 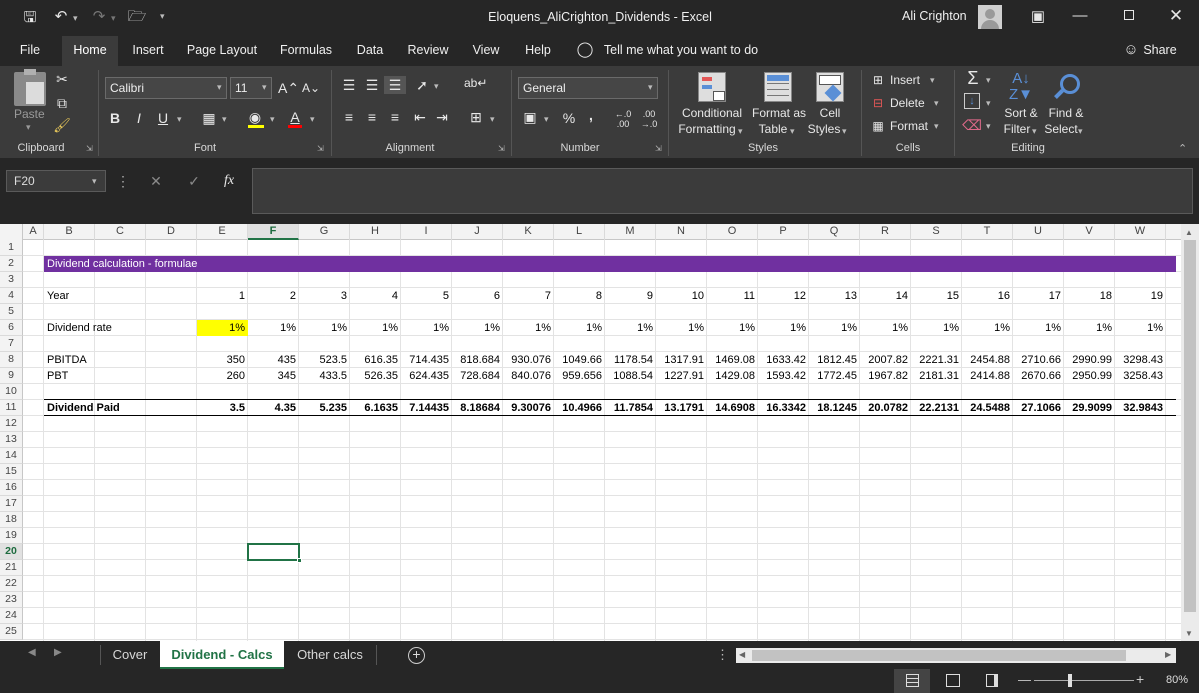 What do you see at coordinates (426, 408) in the screenshot?
I see `paid-cell: 7.14435` at bounding box center [426, 408].